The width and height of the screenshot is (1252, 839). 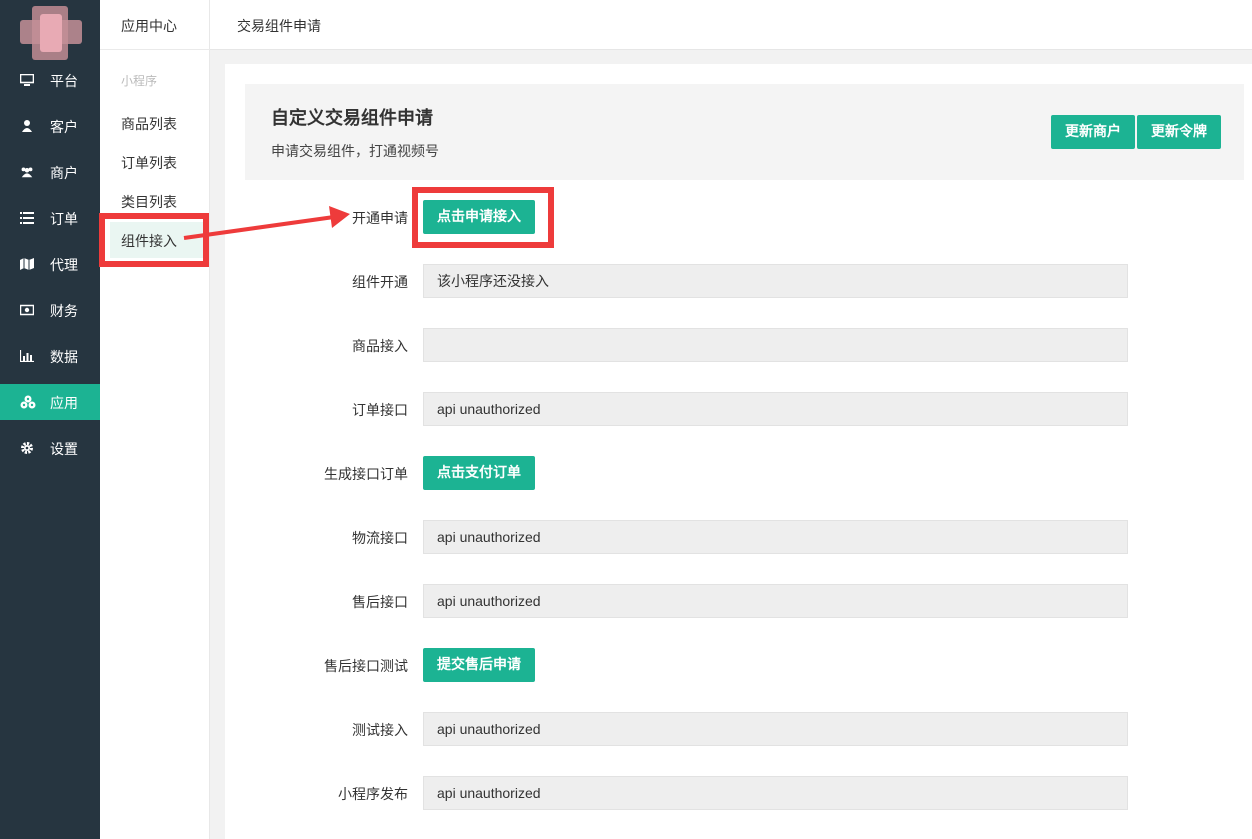 I want to click on nav-item-orders: 订单, so click(x=50, y=218).